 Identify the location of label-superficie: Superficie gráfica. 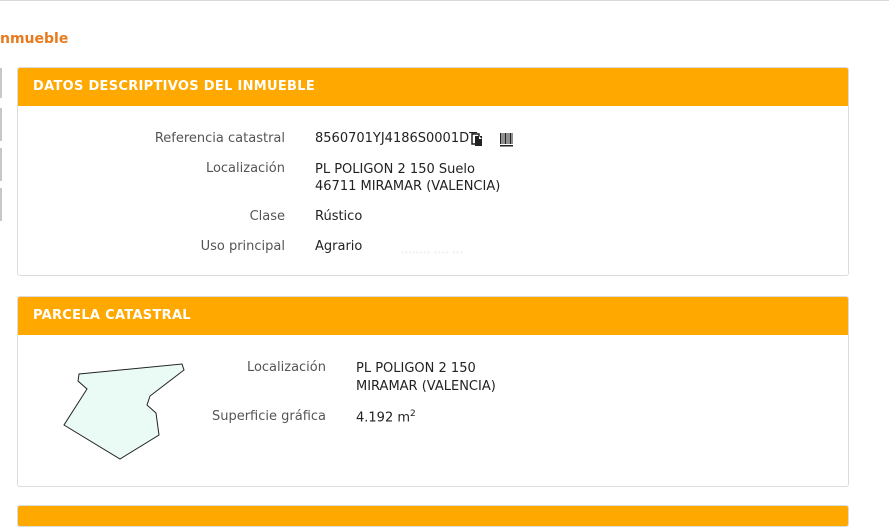
(268, 416).